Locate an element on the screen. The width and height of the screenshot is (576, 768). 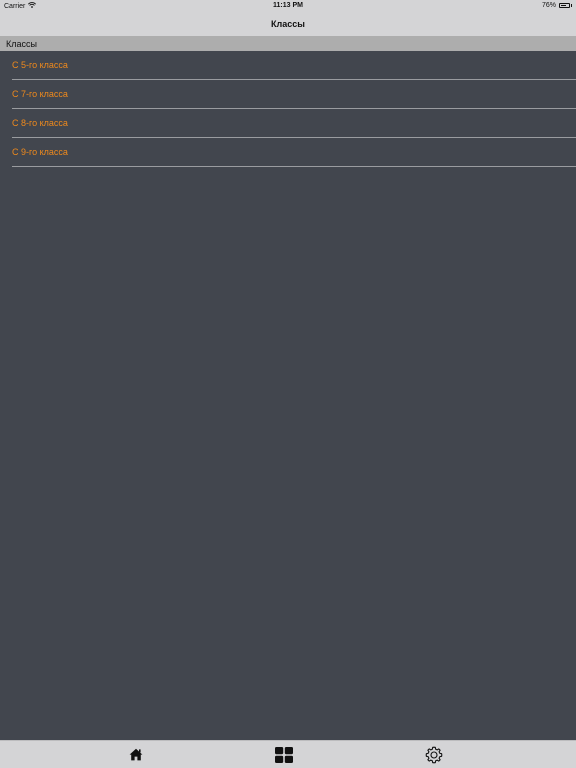
page-title: Классы is located at coordinates (288, 24).